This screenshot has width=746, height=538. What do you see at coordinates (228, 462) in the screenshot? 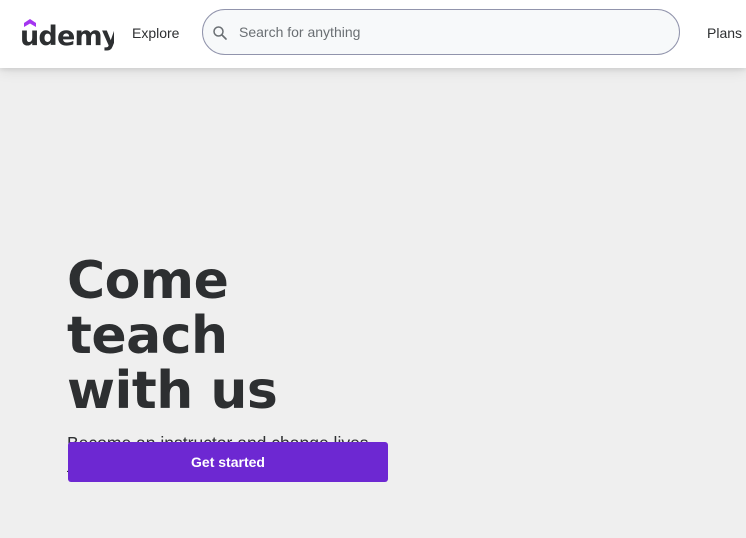
I see `get-started-button: Get started` at bounding box center [228, 462].